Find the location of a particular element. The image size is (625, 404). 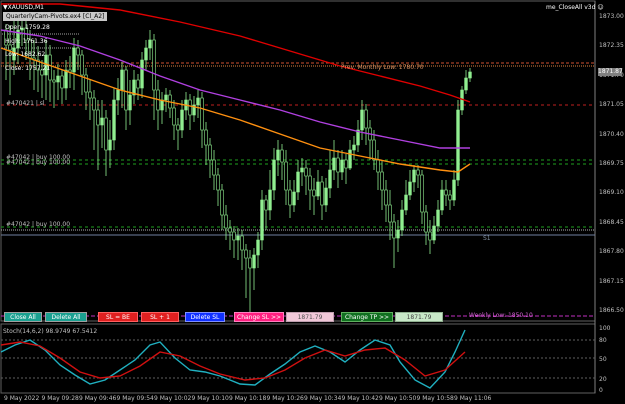

time-tick-label: 9 May 10:42 is located at coordinates (360, 398).